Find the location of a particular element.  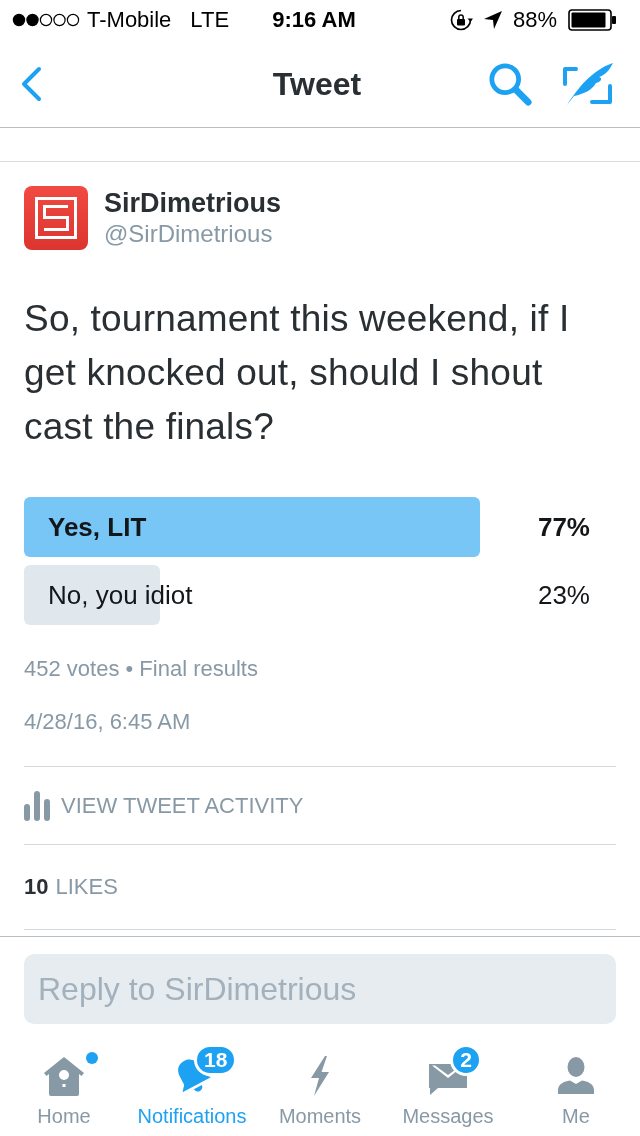

rotation-lock-icon is located at coordinates (460, 20).